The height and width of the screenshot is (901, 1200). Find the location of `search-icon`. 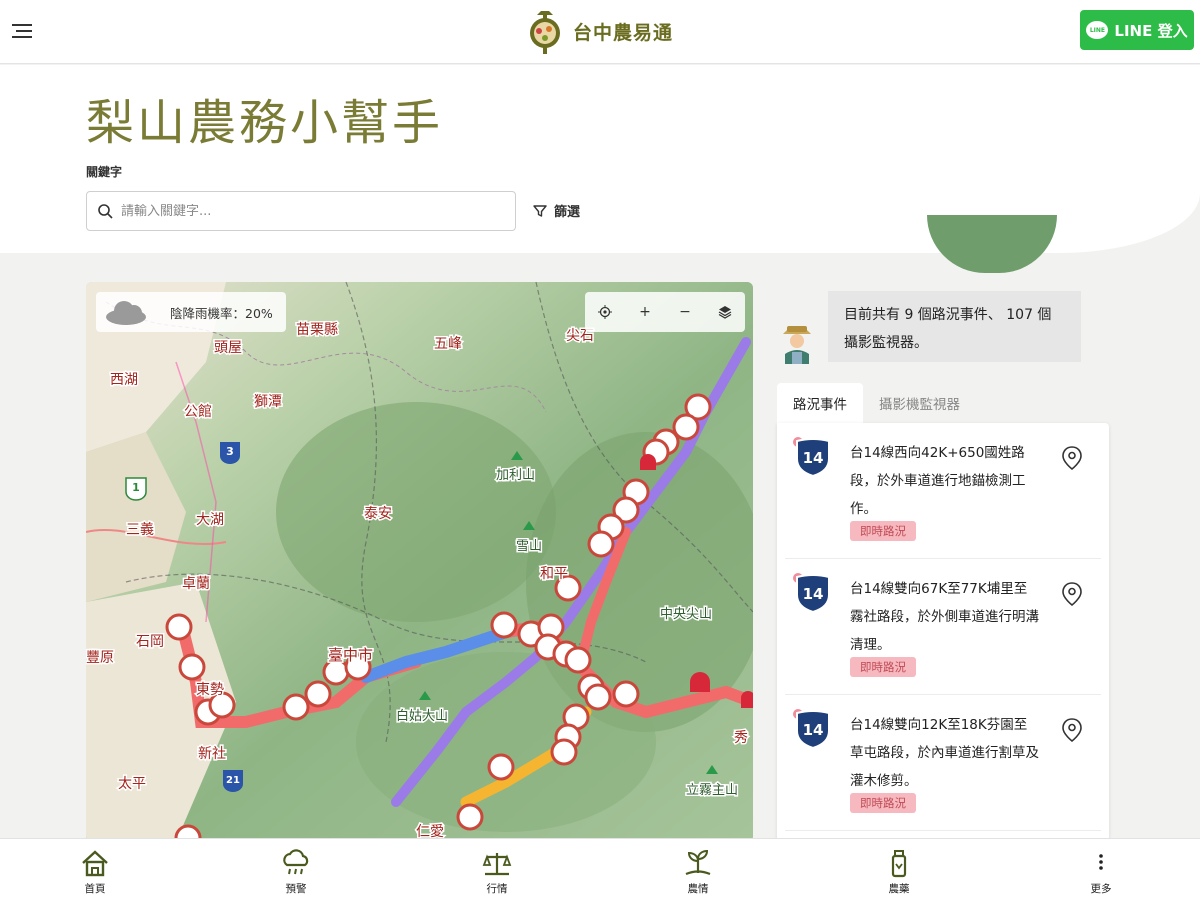

search-icon is located at coordinates (104, 211).